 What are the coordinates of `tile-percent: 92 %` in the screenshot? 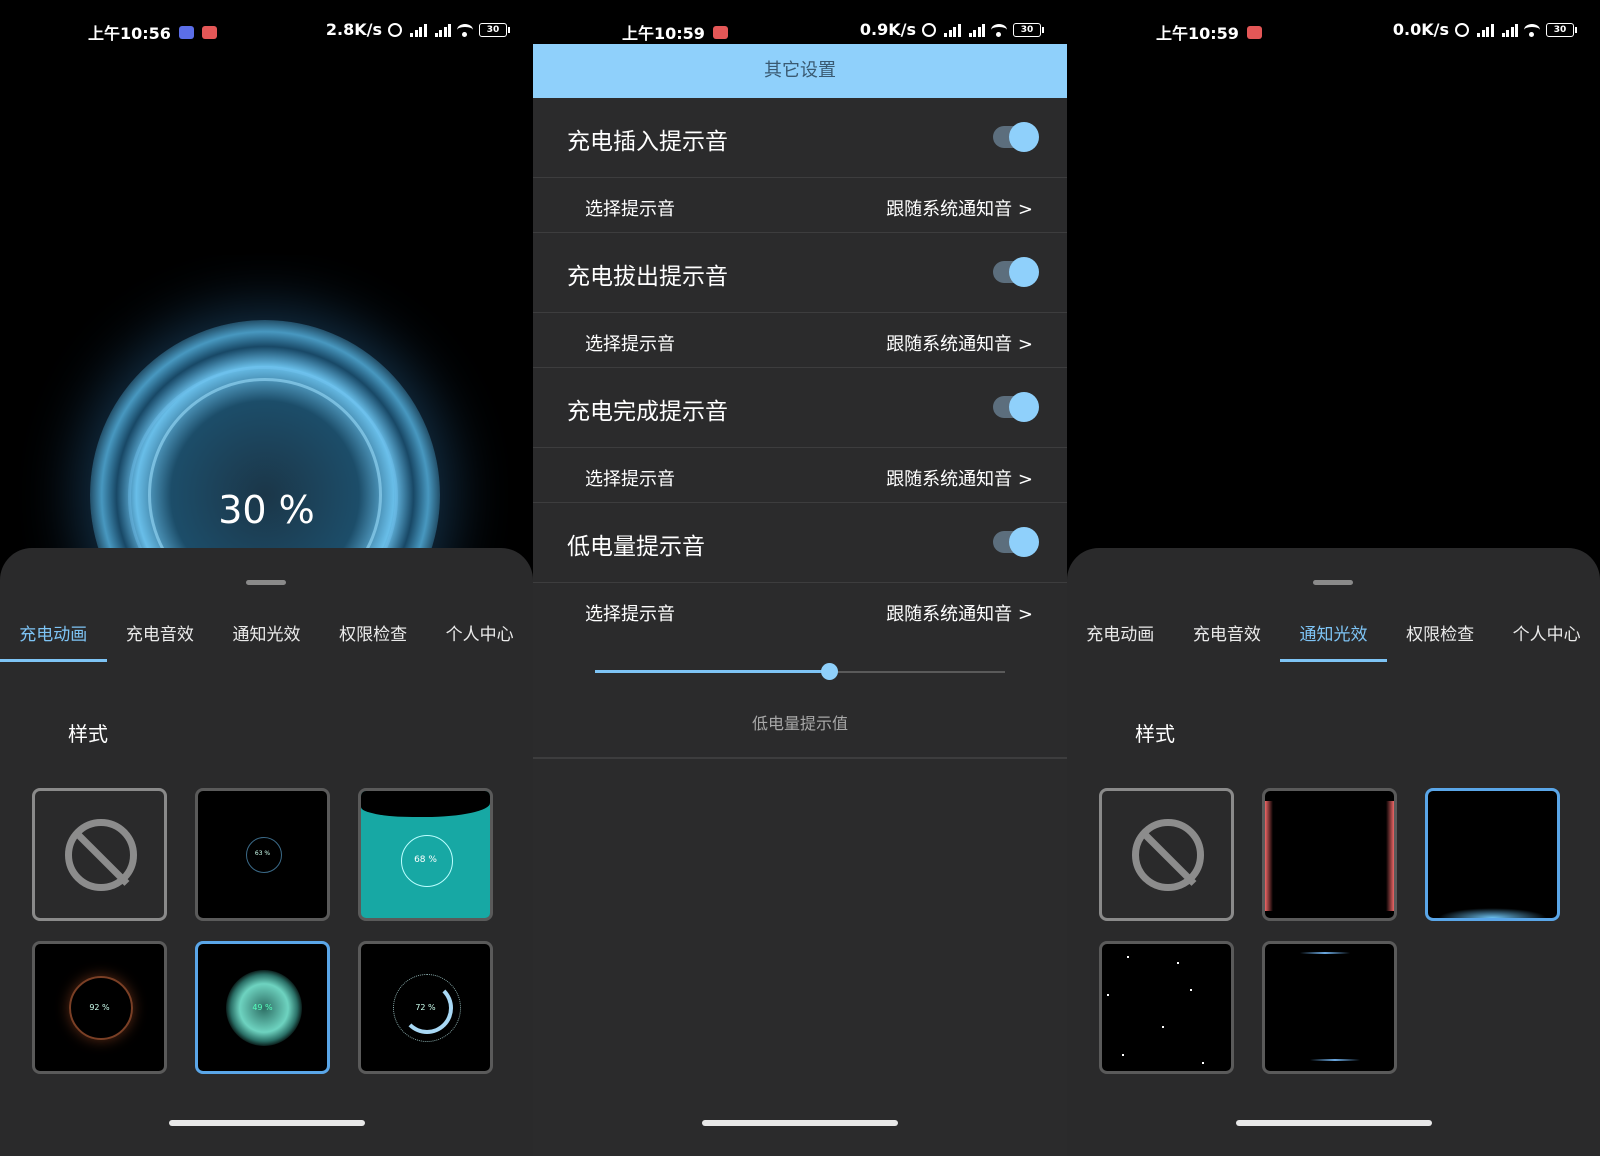 It's located at (99, 1007).